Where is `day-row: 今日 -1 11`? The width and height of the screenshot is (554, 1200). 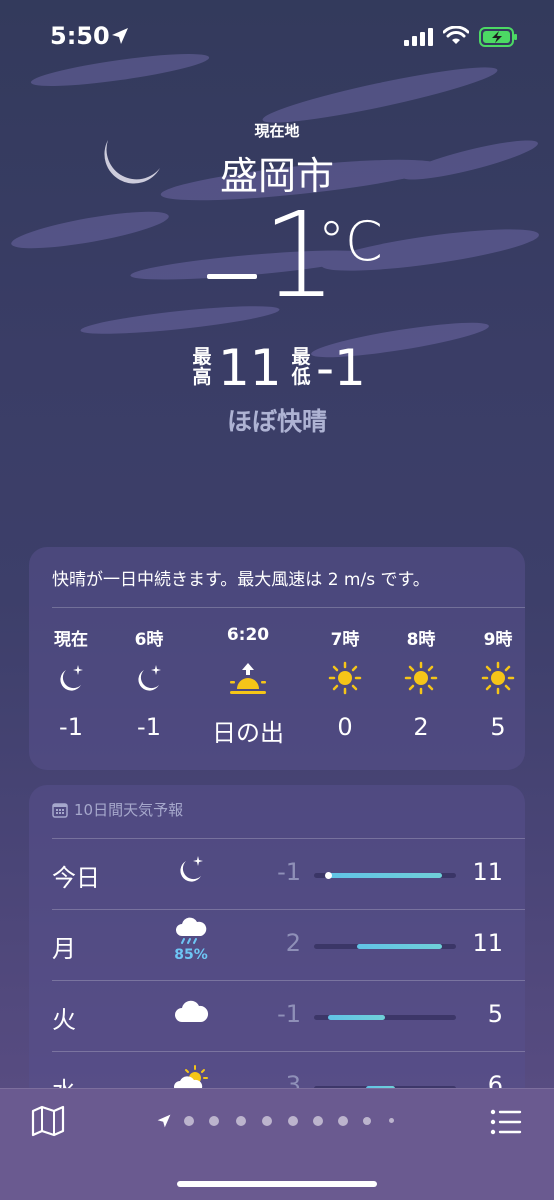 day-row: 今日 -1 11 is located at coordinates (277, 873).